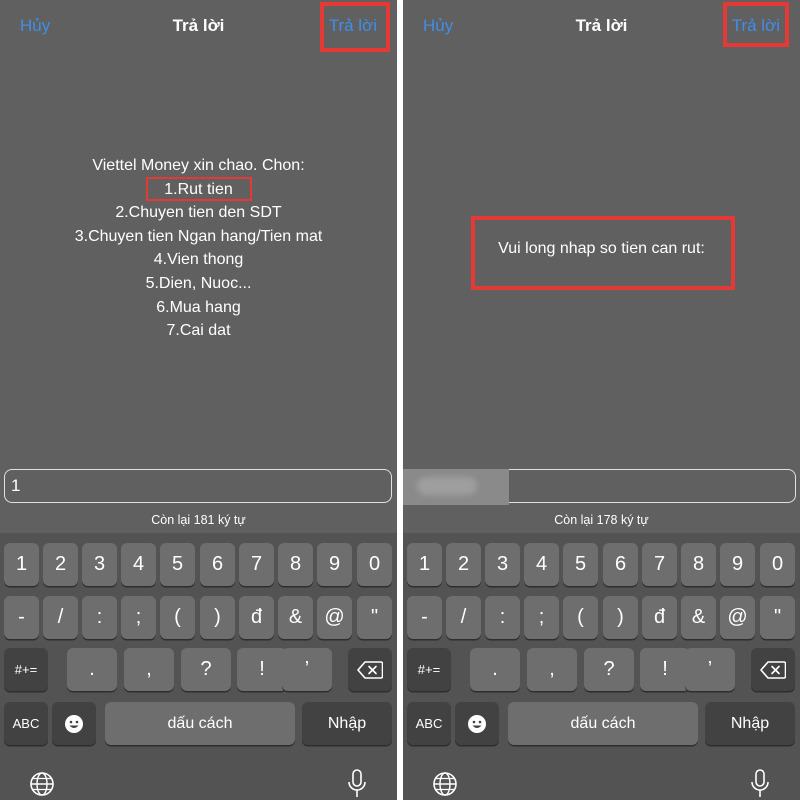  Describe the element at coordinates (447, 486) in the screenshot. I see `blur-mask` at that location.